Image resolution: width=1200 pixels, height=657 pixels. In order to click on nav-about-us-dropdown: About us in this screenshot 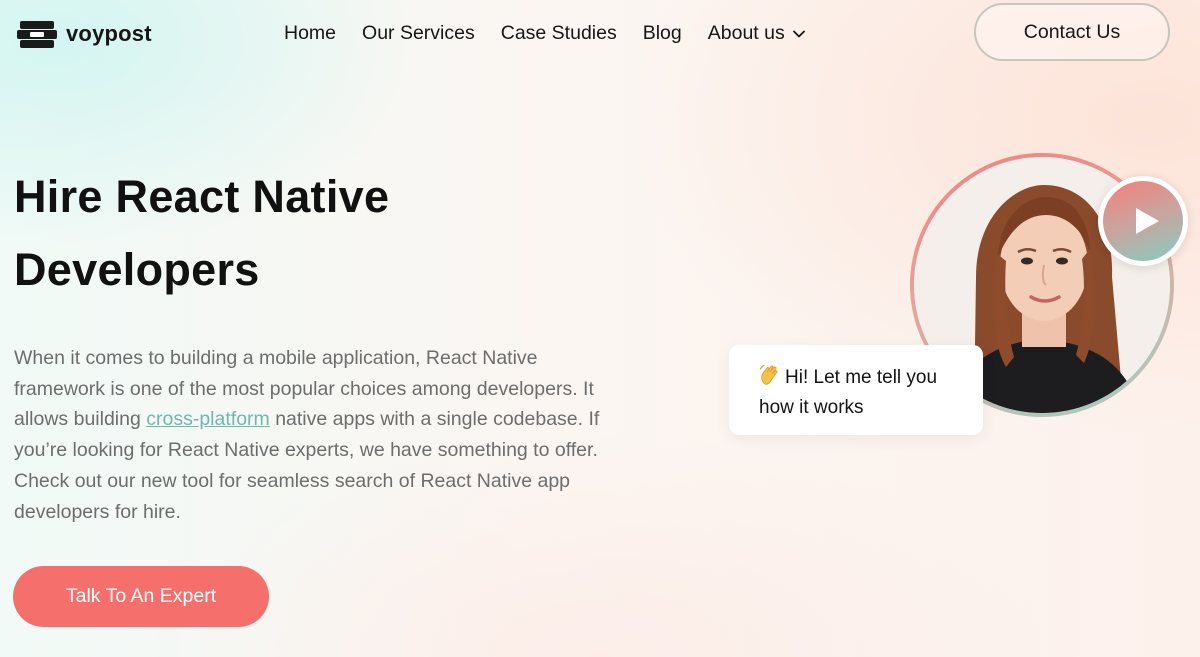, I will do `click(756, 33)`.